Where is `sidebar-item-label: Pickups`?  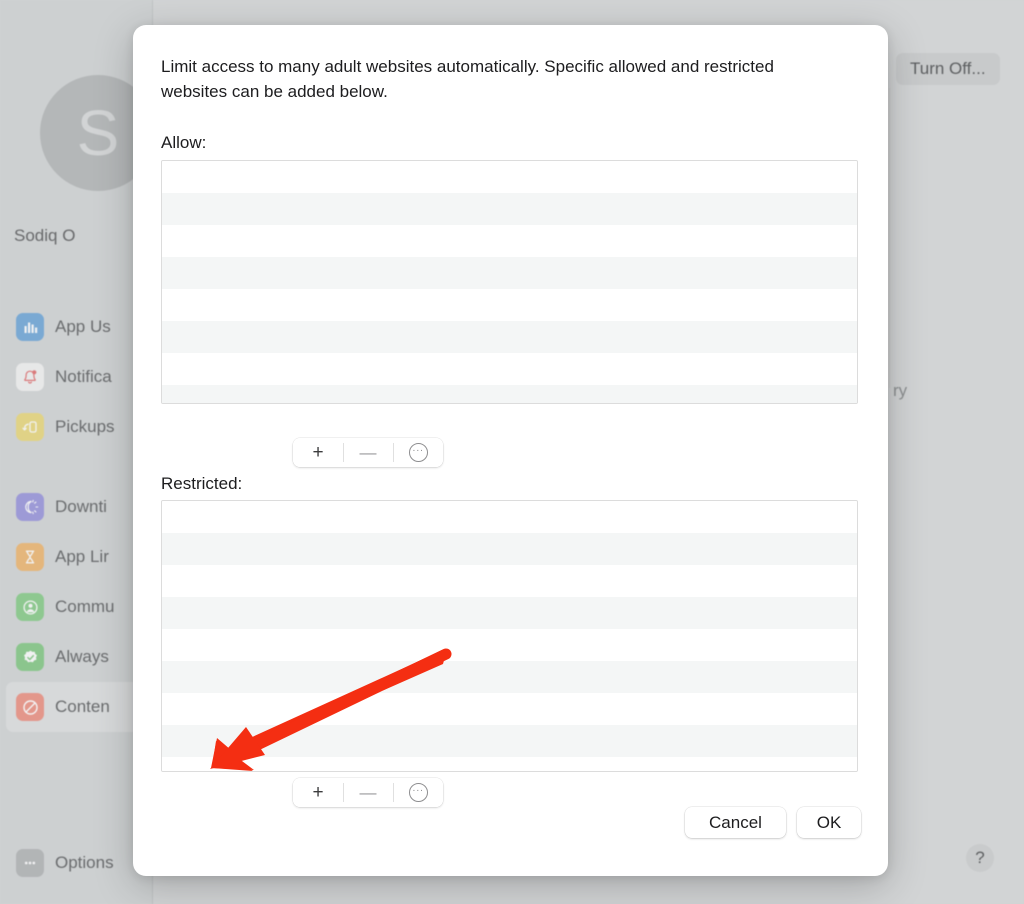
sidebar-item-label: Pickups is located at coordinates (85, 426).